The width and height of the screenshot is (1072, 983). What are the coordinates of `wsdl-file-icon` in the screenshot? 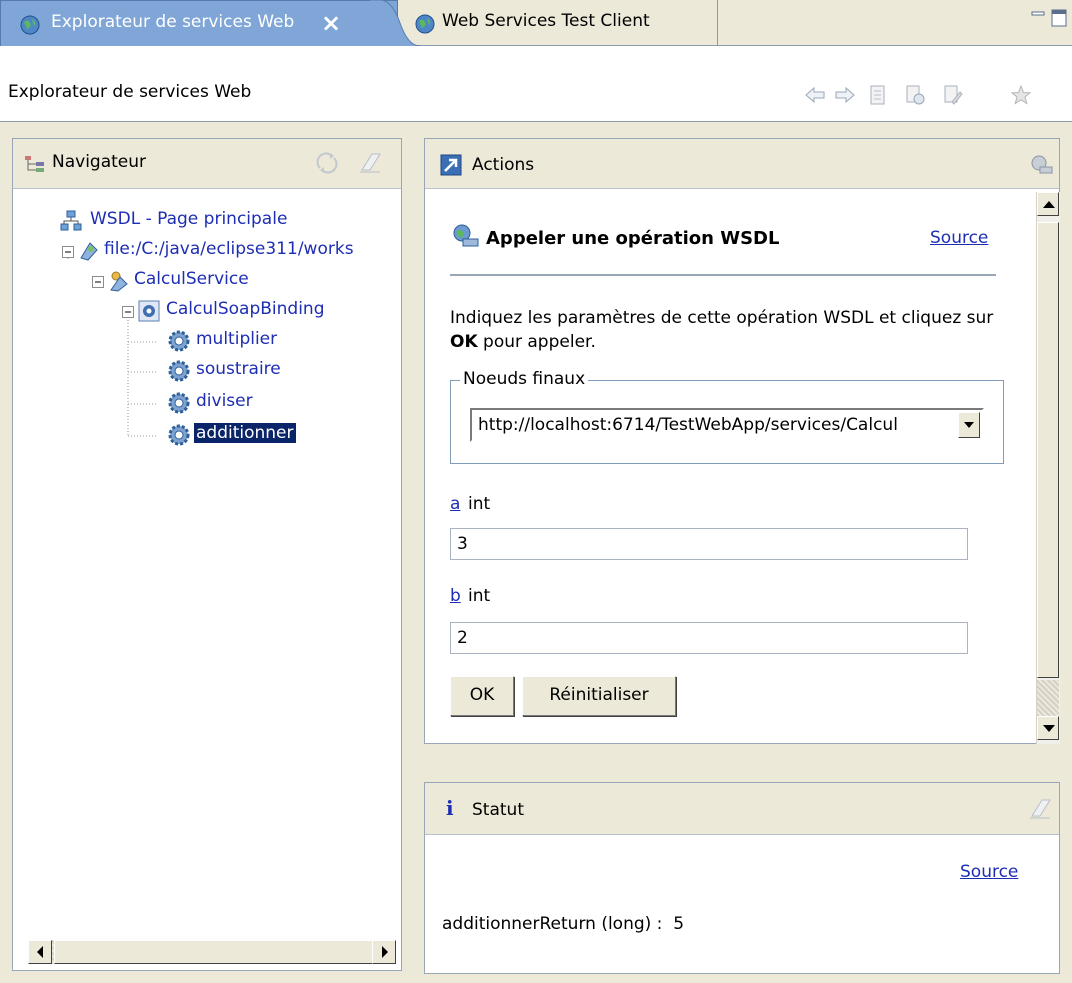 It's located at (89, 251).